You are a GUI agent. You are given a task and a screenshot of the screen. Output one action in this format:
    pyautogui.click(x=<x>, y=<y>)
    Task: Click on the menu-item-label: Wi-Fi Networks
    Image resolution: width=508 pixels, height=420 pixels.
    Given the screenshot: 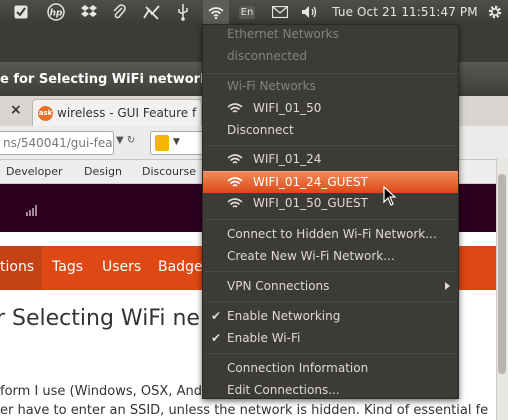 What is the action you would take?
    pyautogui.click(x=271, y=86)
    